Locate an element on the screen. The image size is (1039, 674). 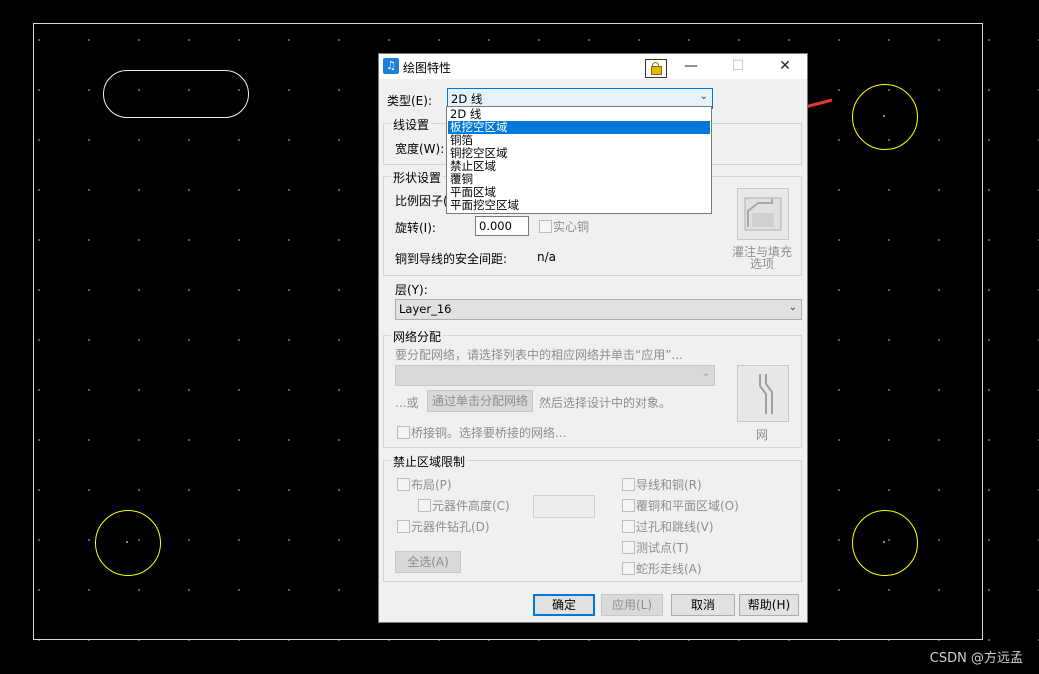
restriction-checkbox-serpentine is located at coordinates (628, 568).